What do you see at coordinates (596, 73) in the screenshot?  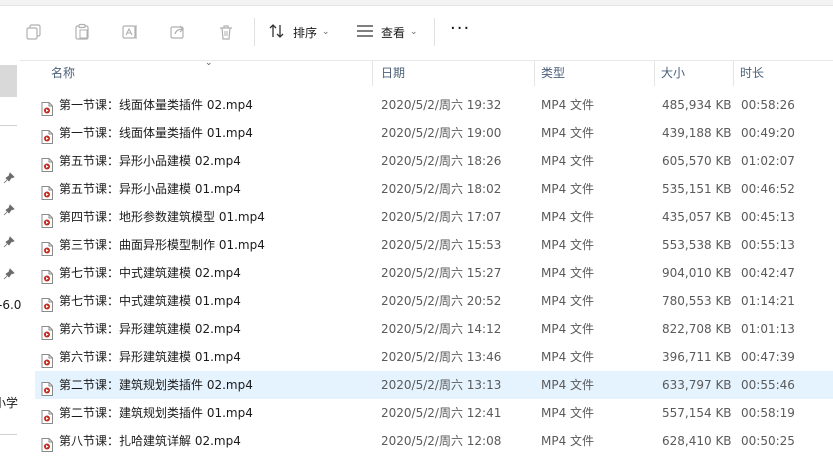 I see `column-header-type: 类型` at bounding box center [596, 73].